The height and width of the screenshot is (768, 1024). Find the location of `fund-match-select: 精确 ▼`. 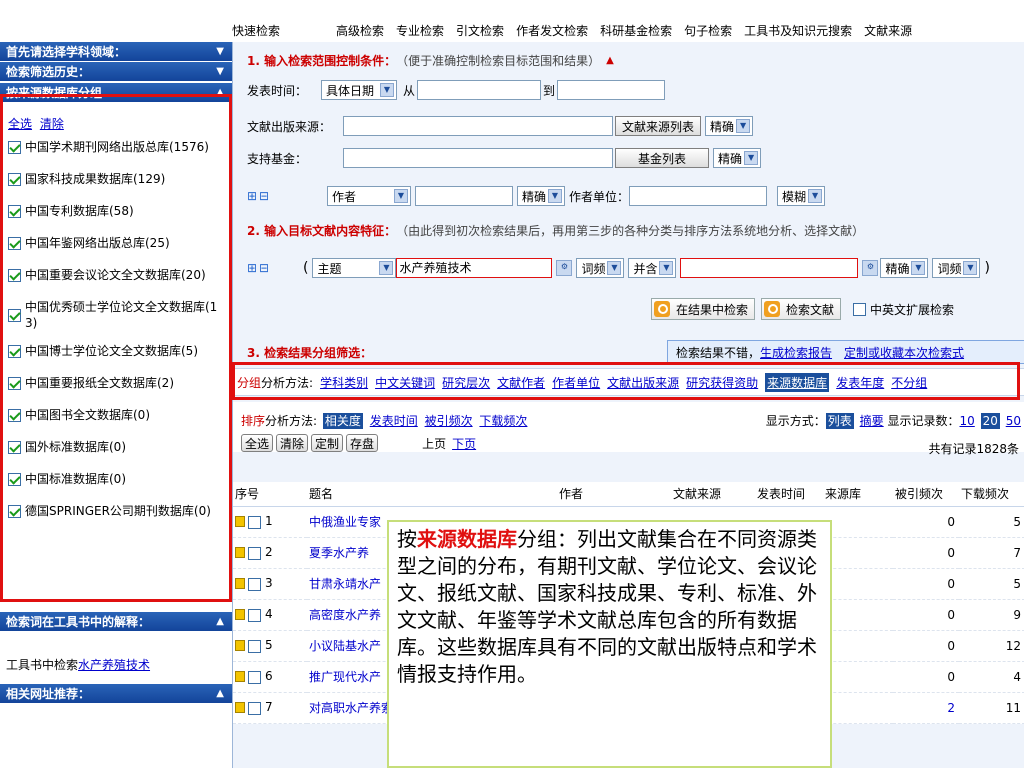

fund-match-select: 精确 ▼ is located at coordinates (737, 158).